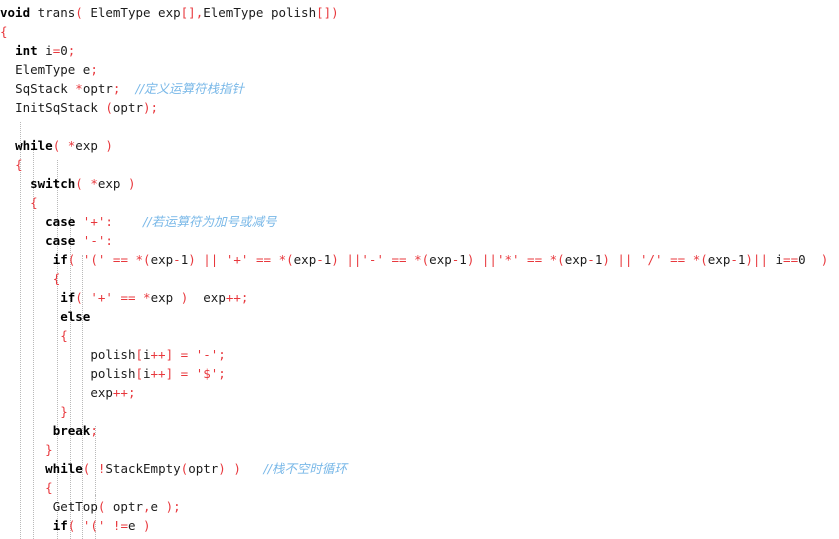  What do you see at coordinates (207, 373) in the screenshot?
I see `token-string: '$'` at bounding box center [207, 373].